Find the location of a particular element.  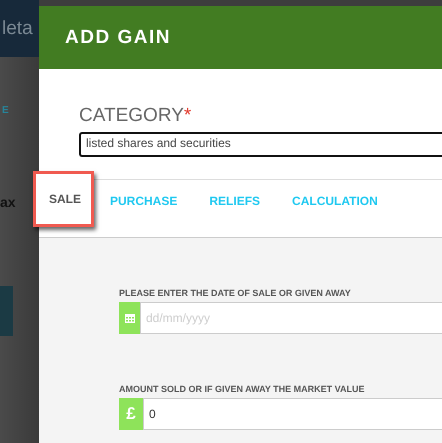

brand-text: leta is located at coordinates (17, 29).